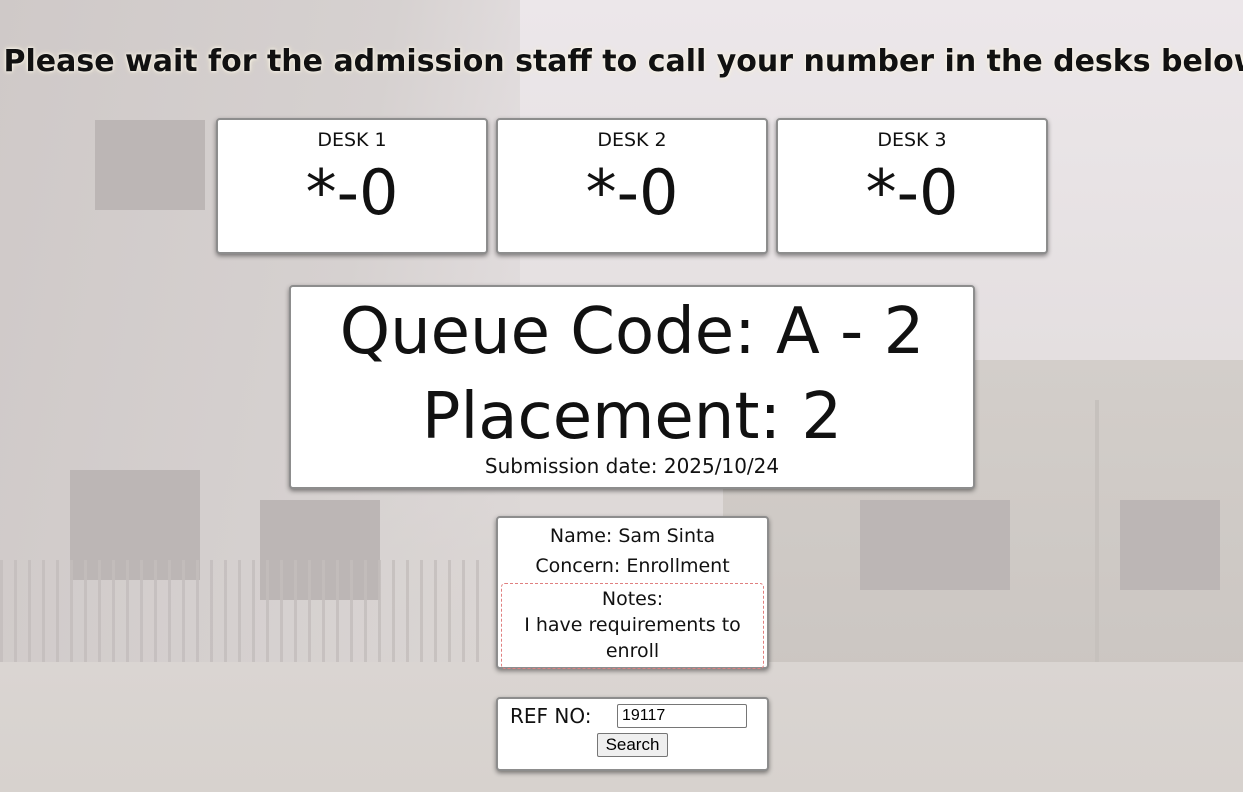 The width and height of the screenshot is (1243, 792). What do you see at coordinates (632, 745) in the screenshot?
I see `search-button: Search` at bounding box center [632, 745].